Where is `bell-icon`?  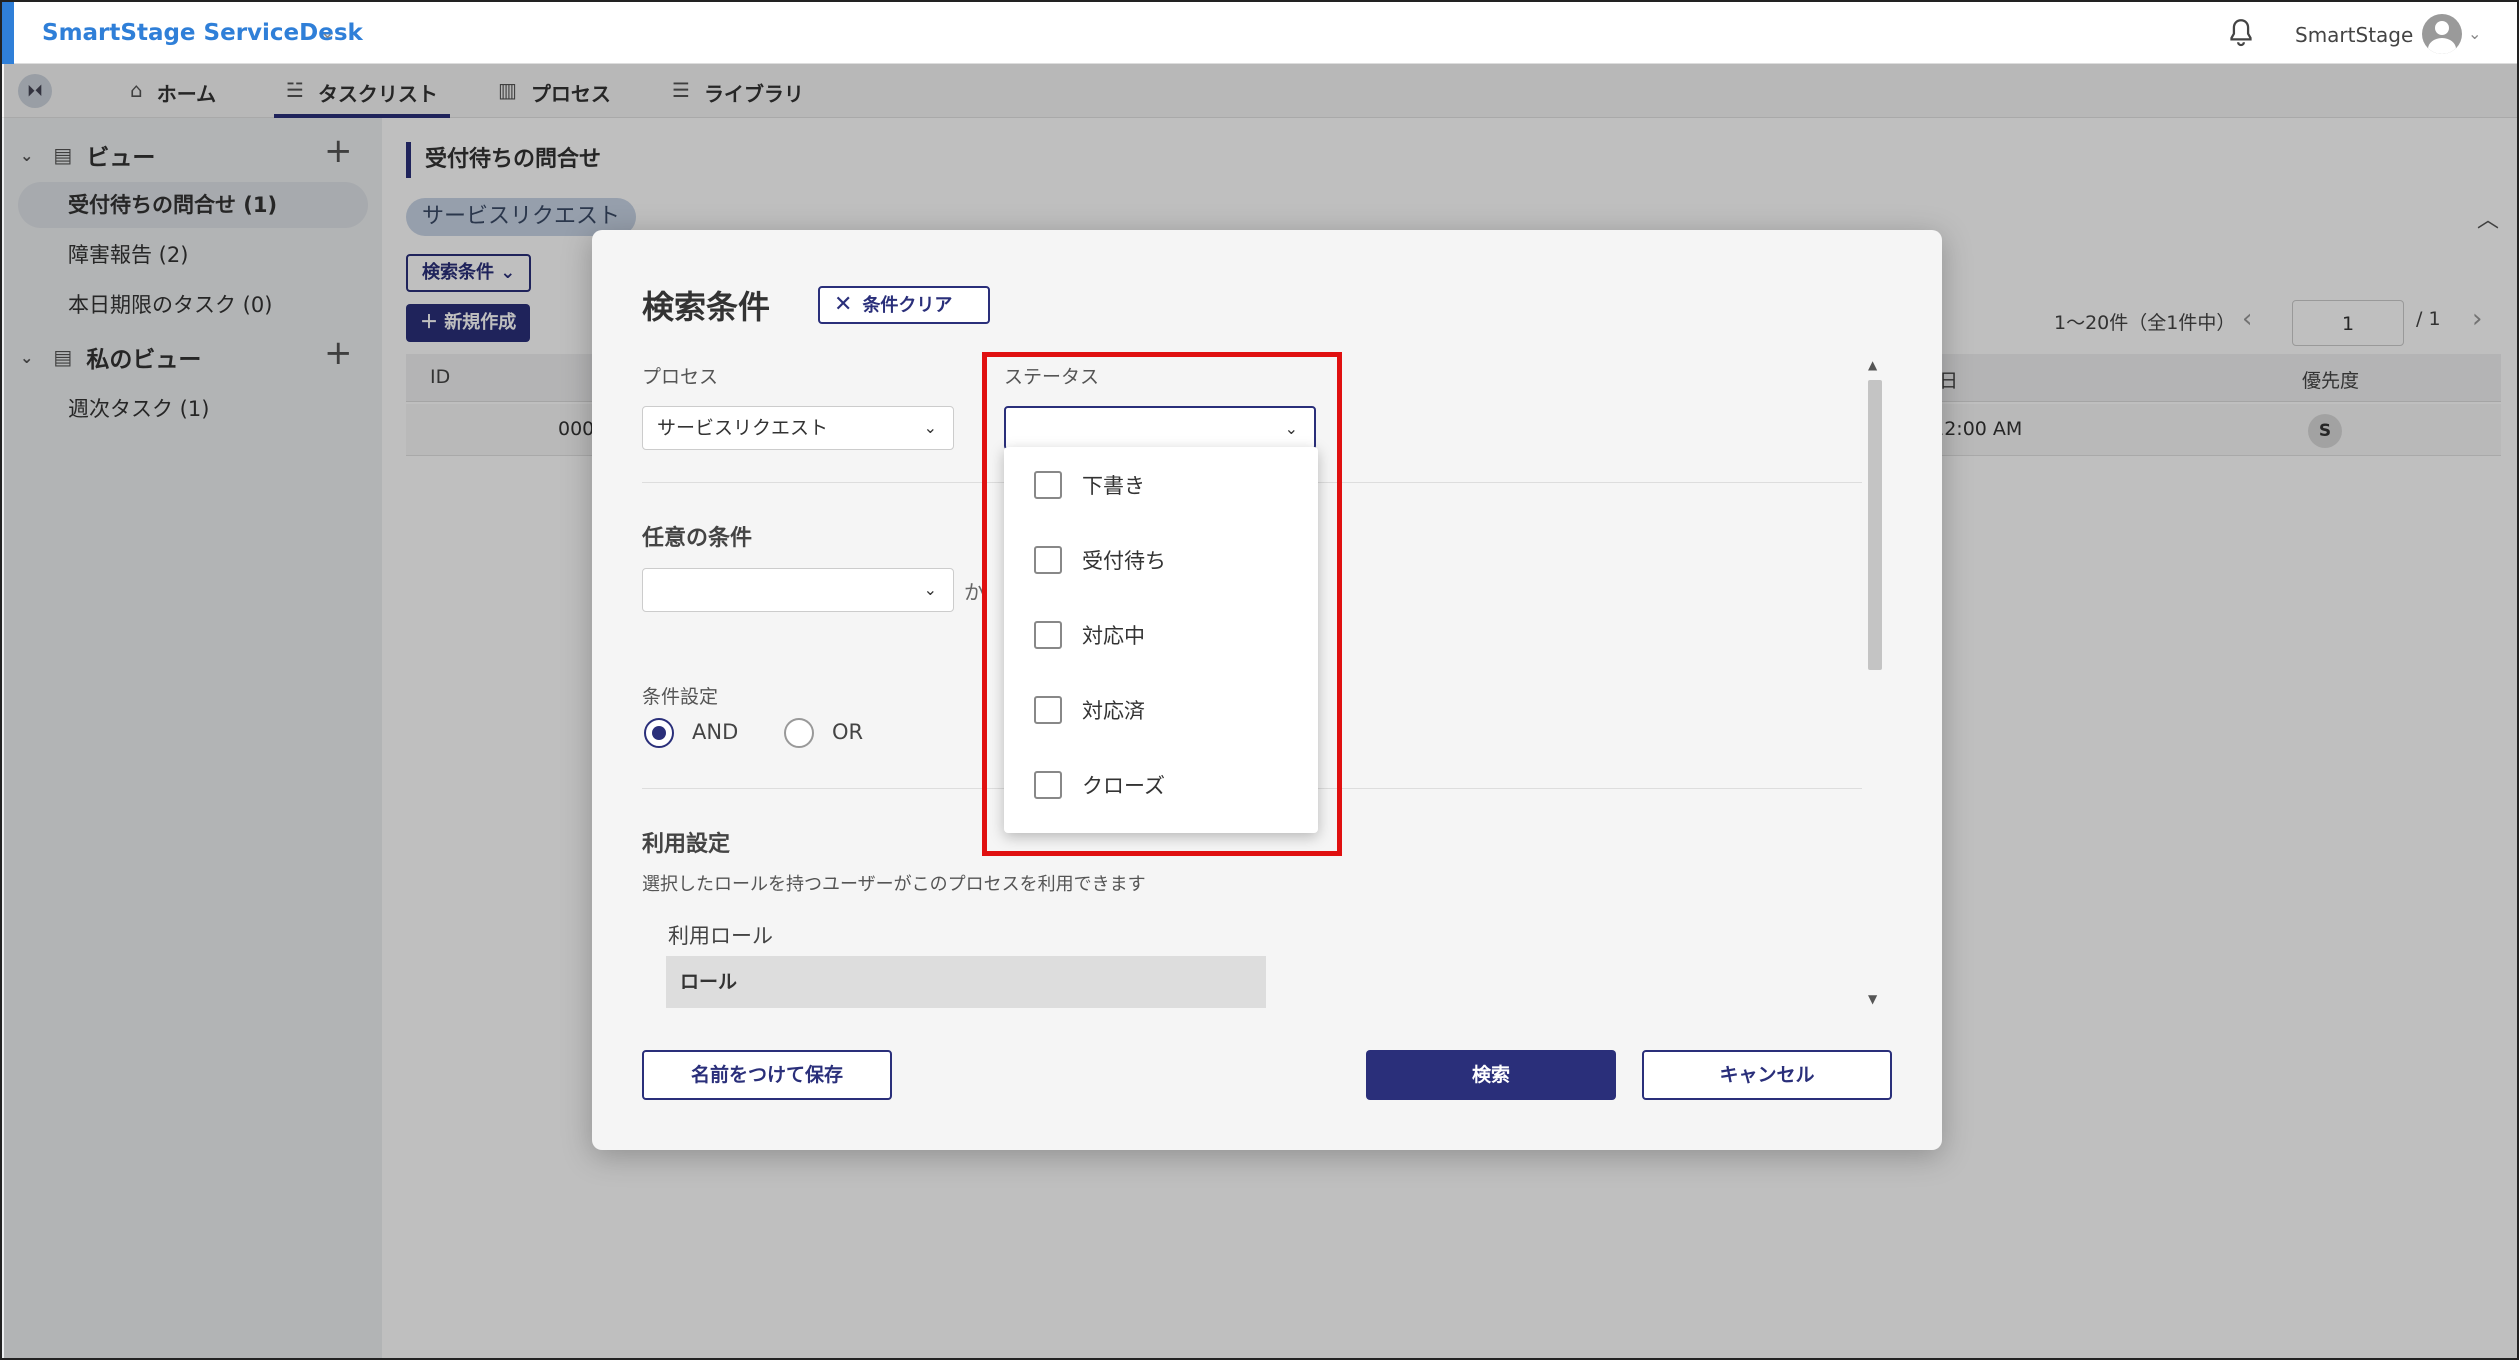
bell-icon is located at coordinates (2241, 33).